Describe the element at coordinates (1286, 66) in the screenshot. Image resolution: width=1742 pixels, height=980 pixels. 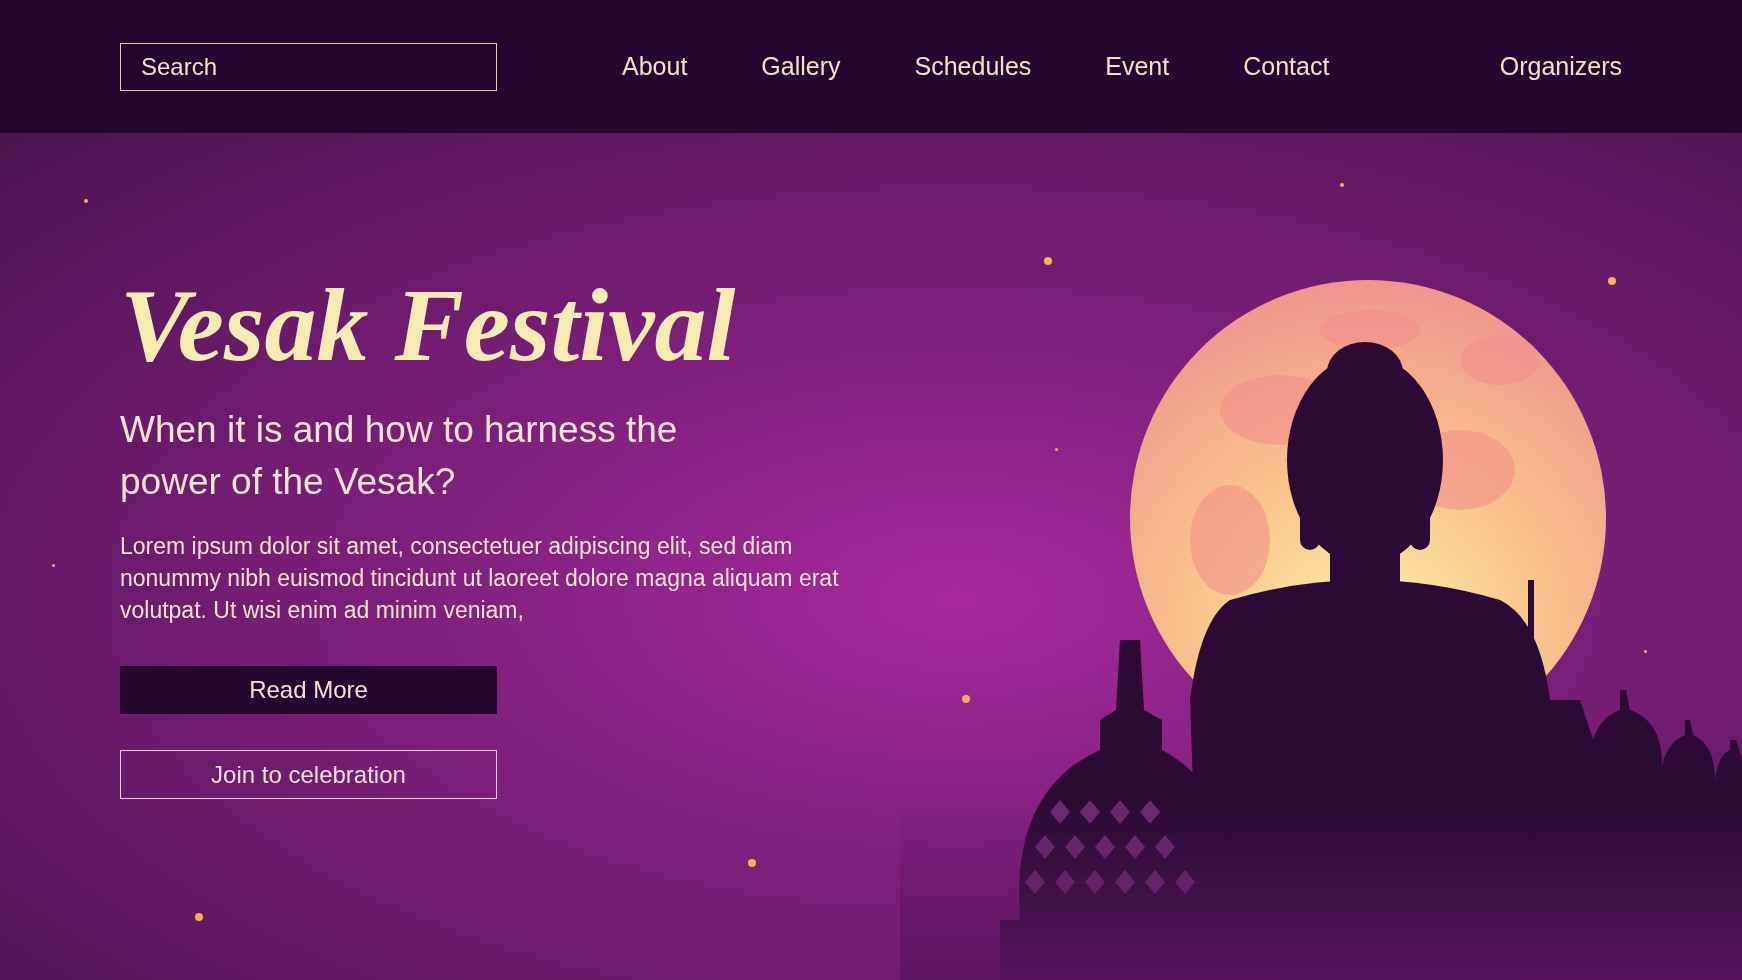
I see `nav-link: Contact` at that location.